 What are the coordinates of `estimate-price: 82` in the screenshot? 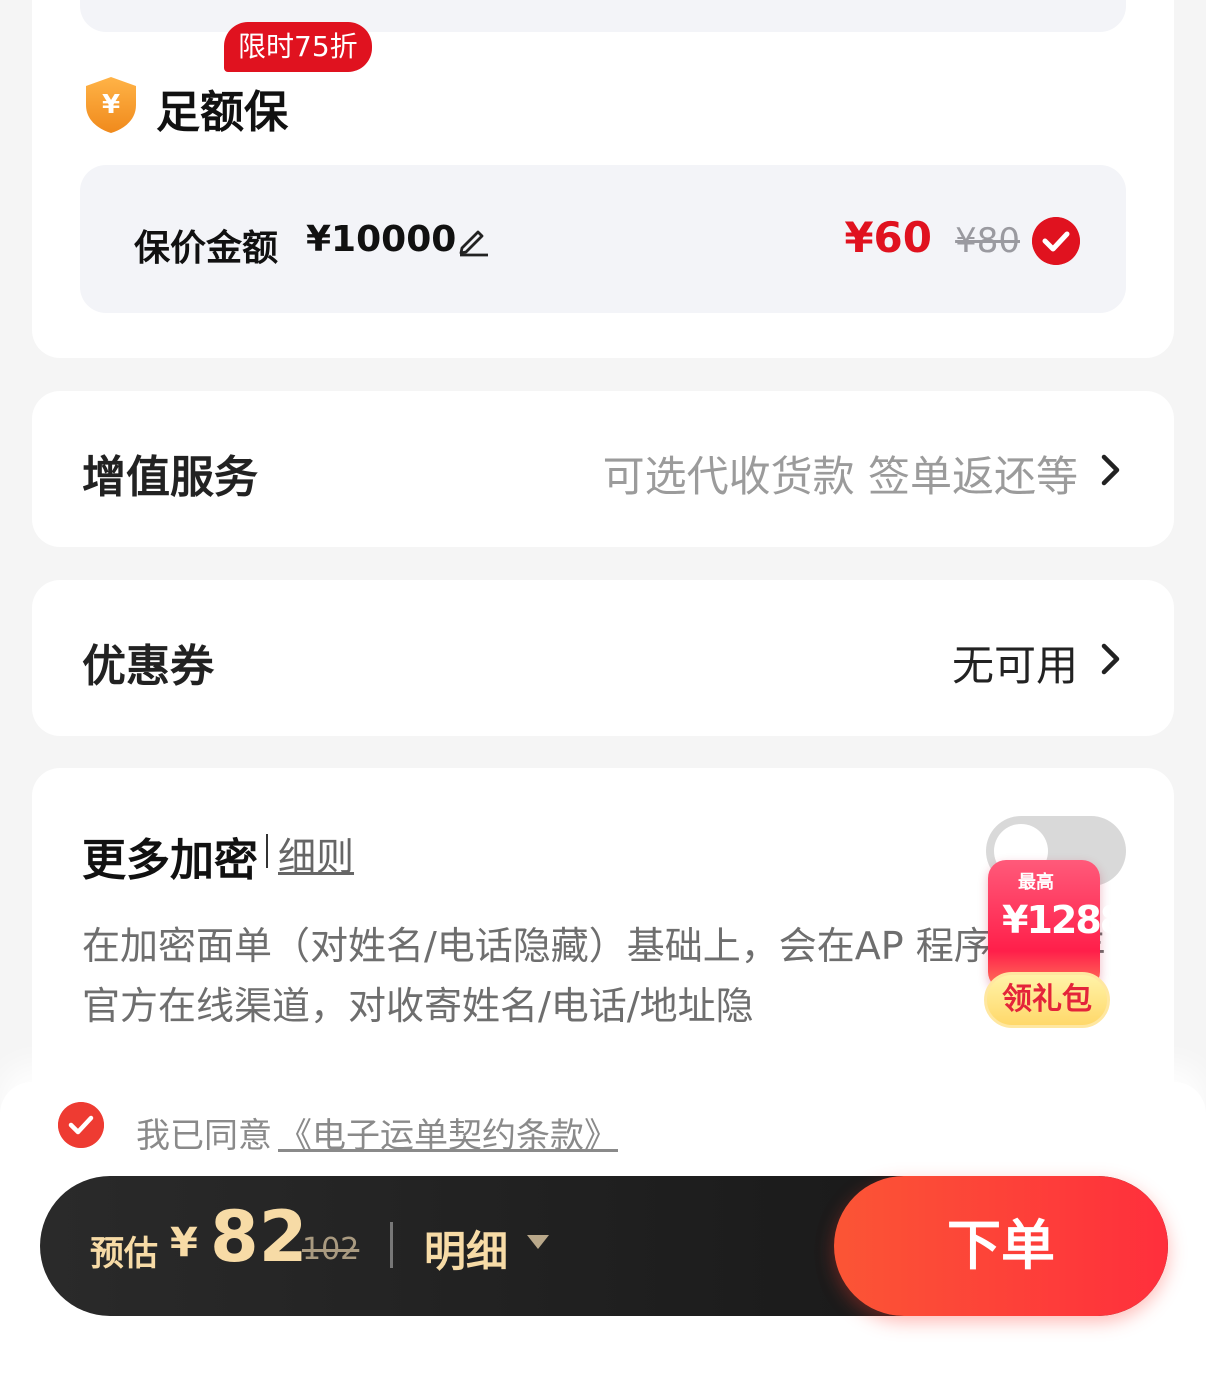 It's located at (259, 1237).